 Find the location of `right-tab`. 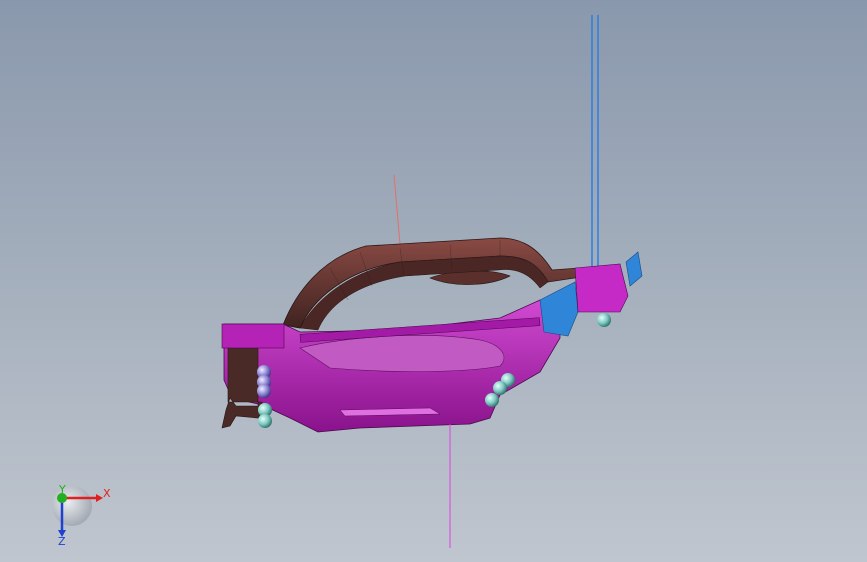

right-tab is located at coordinates (634, 269).